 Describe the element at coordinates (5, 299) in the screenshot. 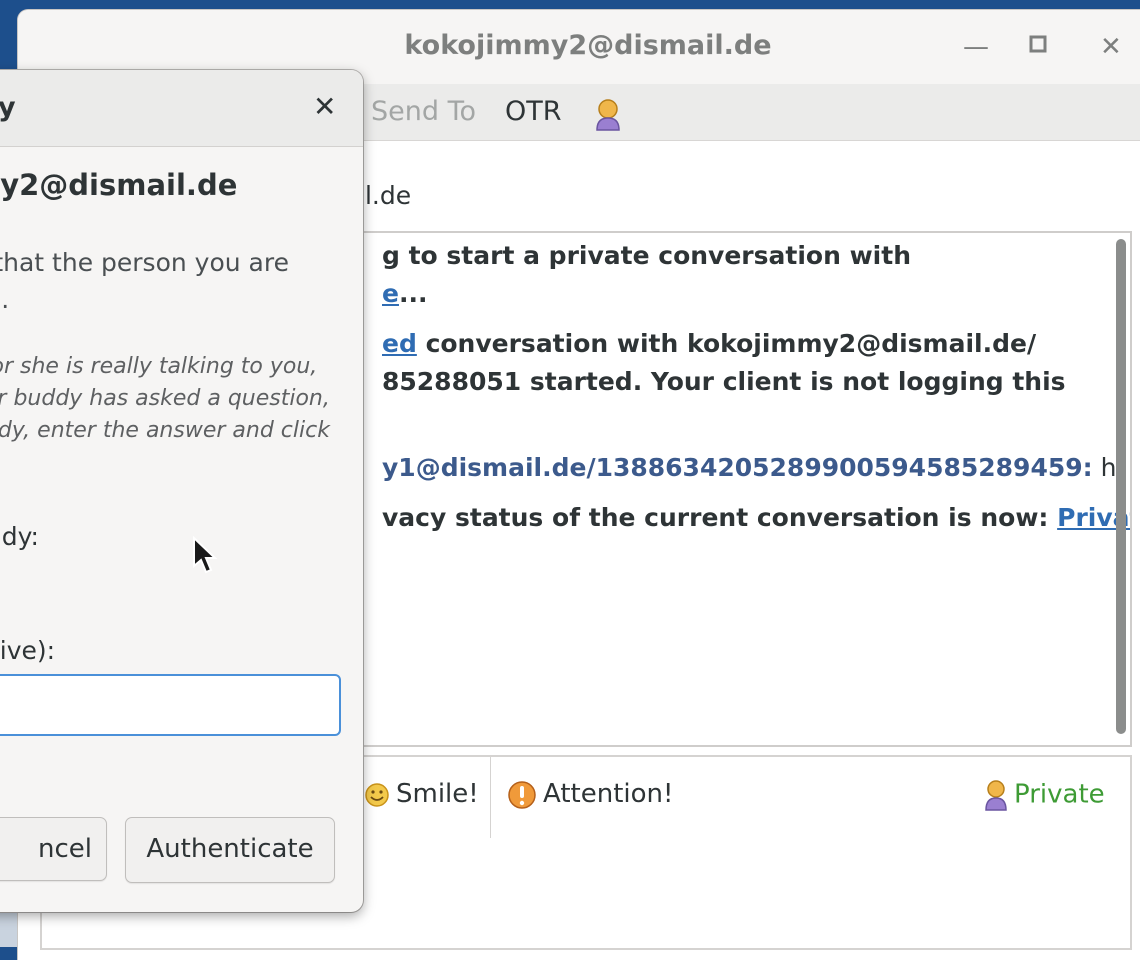

I see `dialog-intro-line: be.` at that location.